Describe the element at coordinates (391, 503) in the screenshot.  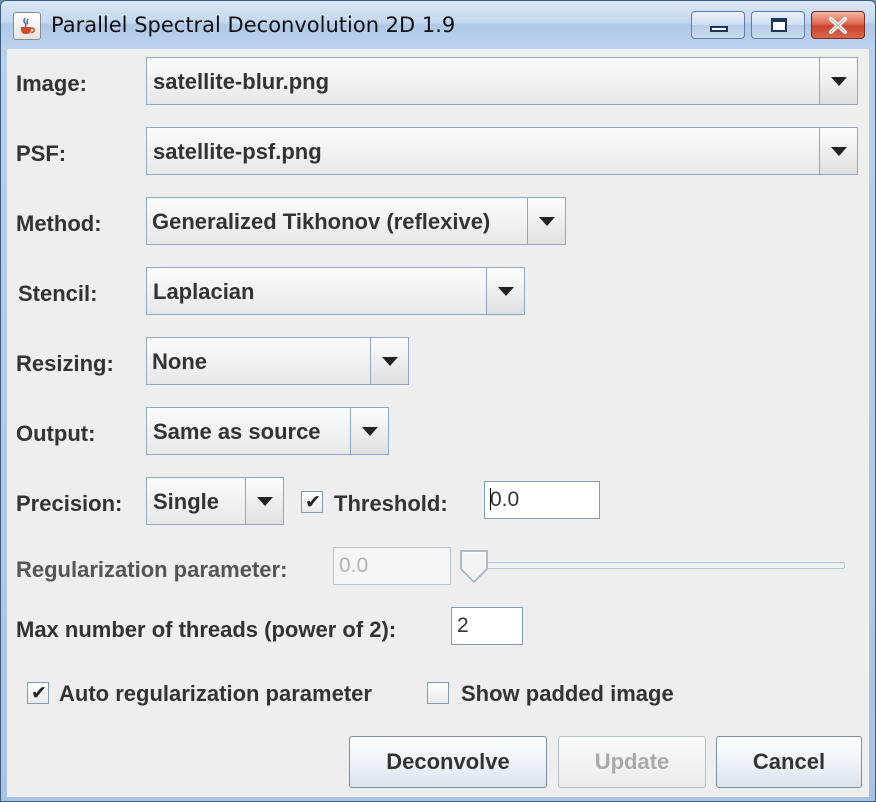
I see `threshold-label: Threshold:` at that location.